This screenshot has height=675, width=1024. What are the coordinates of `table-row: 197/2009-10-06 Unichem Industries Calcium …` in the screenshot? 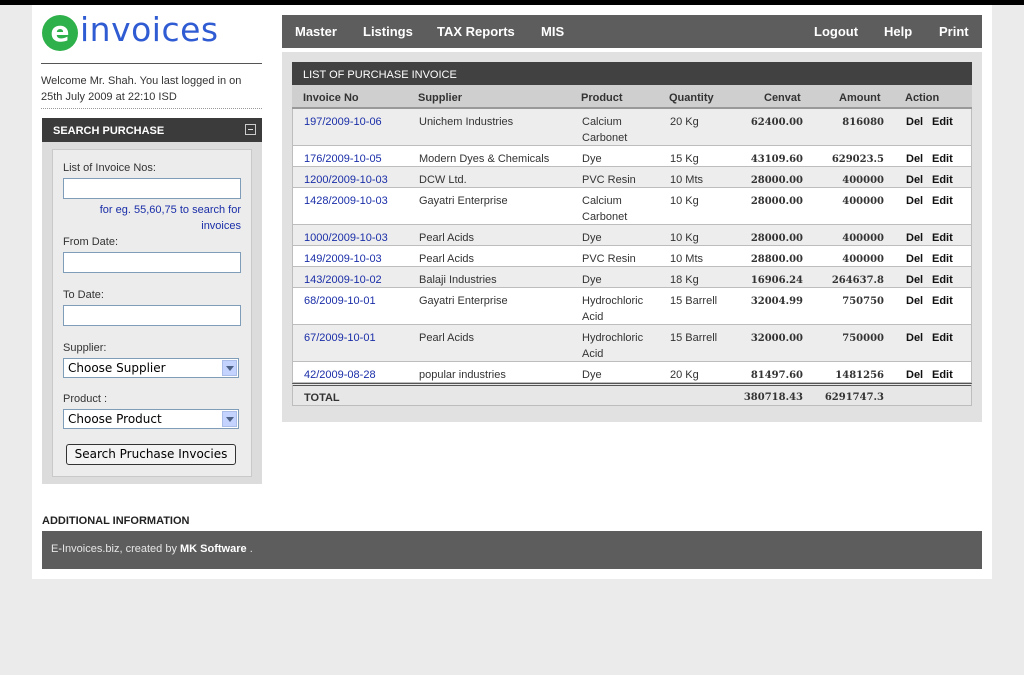 It's located at (632, 127).